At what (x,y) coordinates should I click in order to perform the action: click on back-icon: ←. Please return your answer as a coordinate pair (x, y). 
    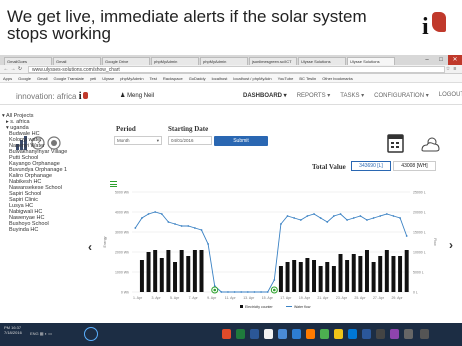
    Looking at the image, I should click on (6, 69).